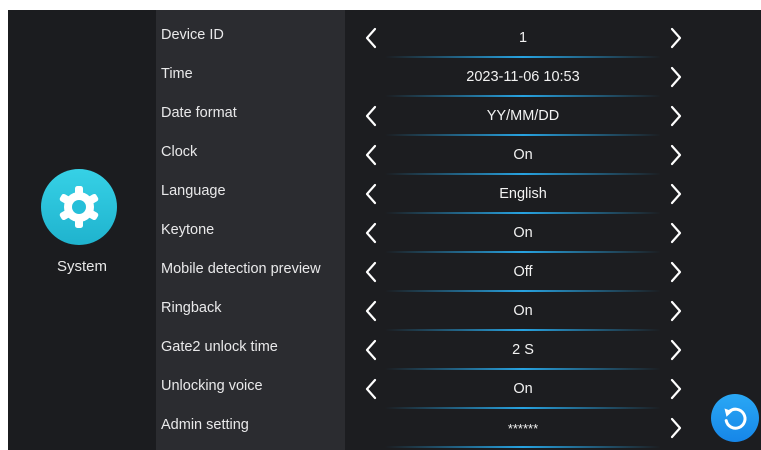 This screenshot has width=761, height=450. I want to click on system-gear-button, so click(79, 207).